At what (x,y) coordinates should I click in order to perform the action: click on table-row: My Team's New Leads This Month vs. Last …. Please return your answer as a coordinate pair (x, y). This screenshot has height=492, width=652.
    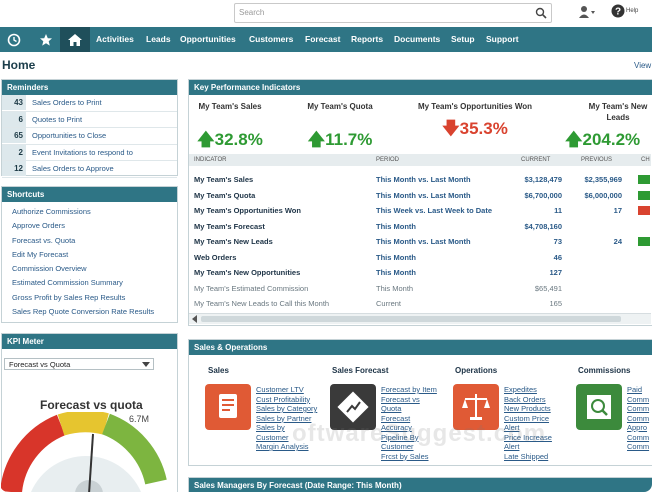
    Looking at the image, I should click on (420, 241).